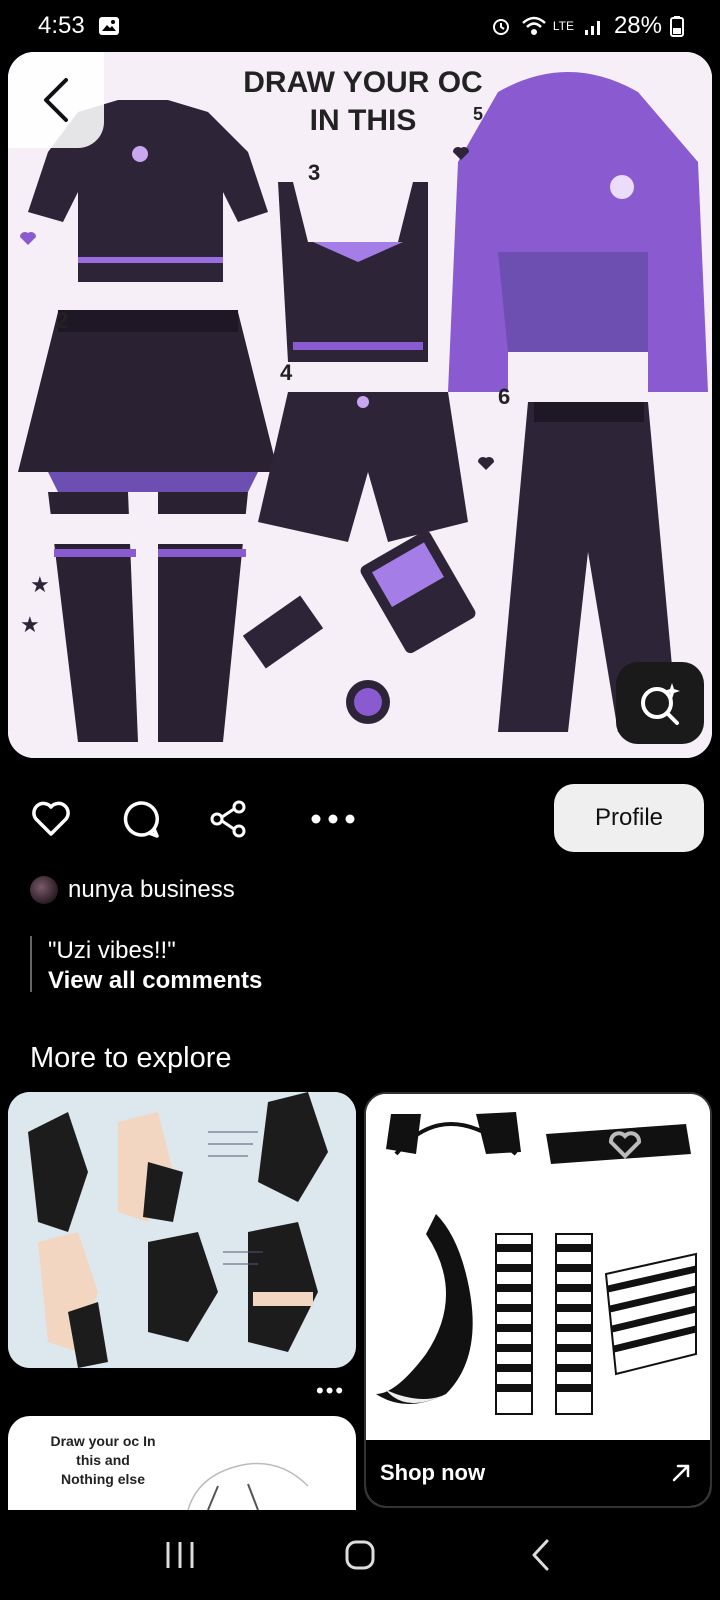 The image size is (720, 1600). I want to click on pin-more-dots: •••, so click(330, 1391).